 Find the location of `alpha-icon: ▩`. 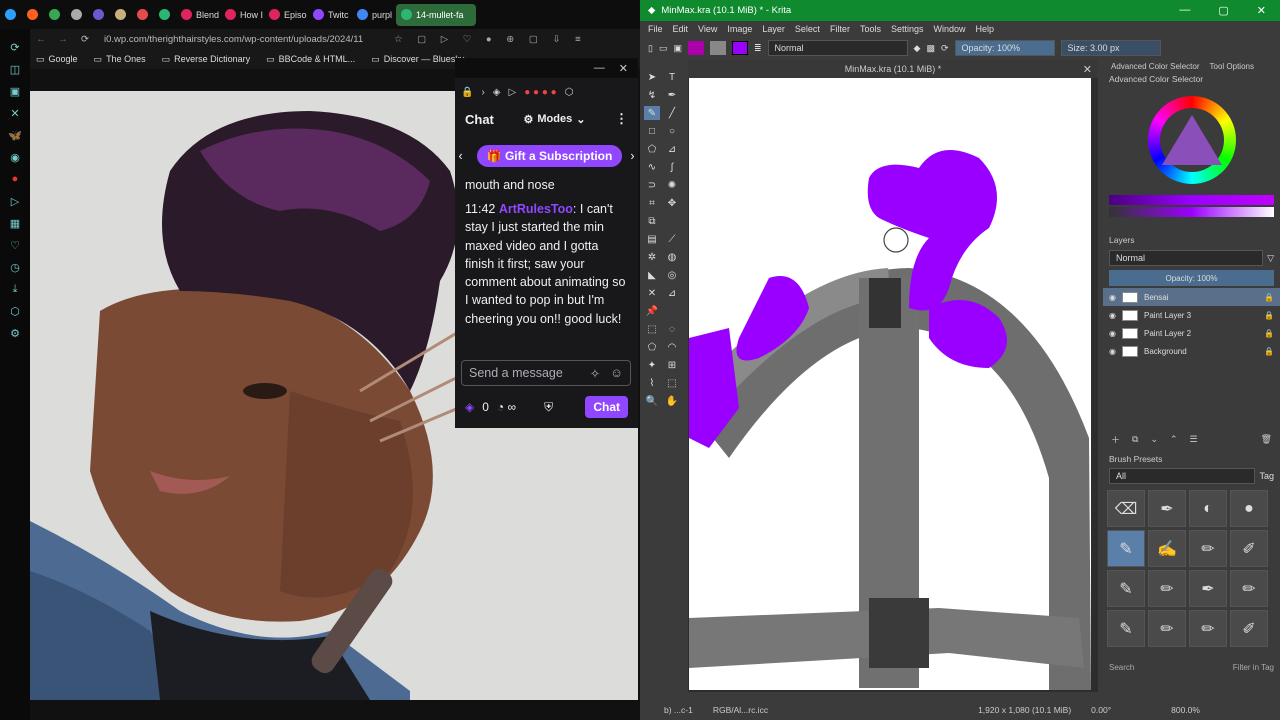

alpha-icon: ▩ is located at coordinates (930, 48).